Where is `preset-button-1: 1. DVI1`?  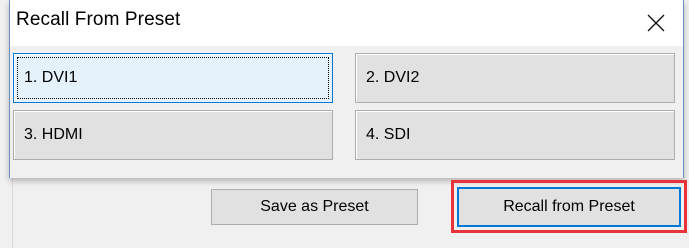 preset-button-1: 1. DVI1 is located at coordinates (173, 78).